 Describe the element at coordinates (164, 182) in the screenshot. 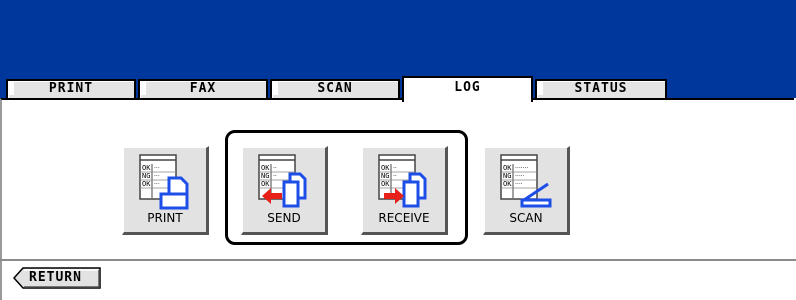

I see `print-log-icon: OK NG OK ··· ··· ···` at that location.